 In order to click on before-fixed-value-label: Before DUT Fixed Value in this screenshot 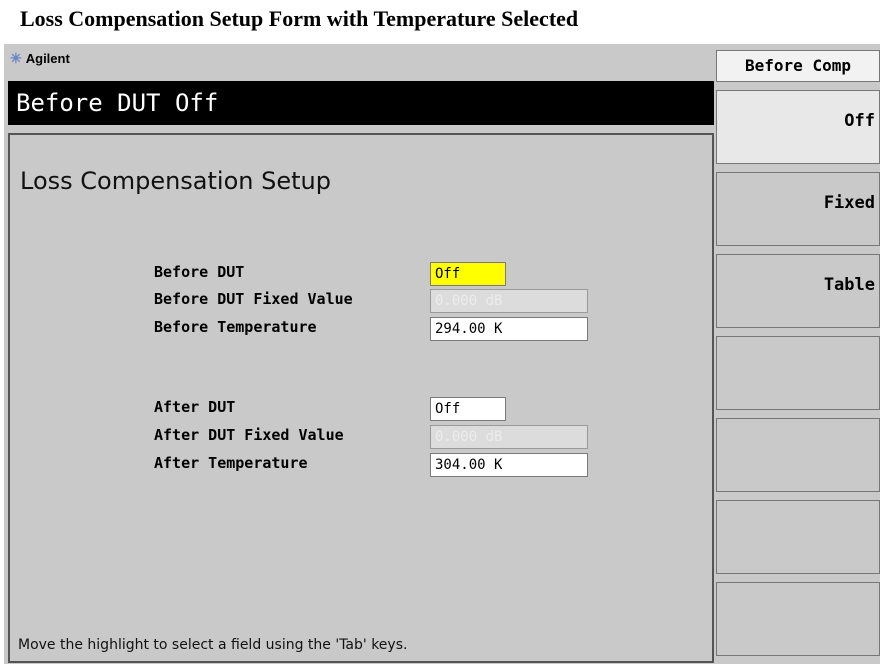, I will do `click(253, 299)`.